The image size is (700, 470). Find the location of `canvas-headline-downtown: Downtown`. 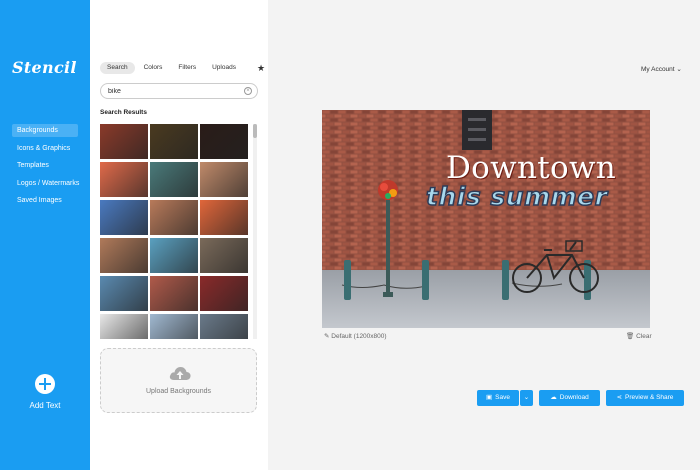

canvas-headline-downtown: Downtown is located at coordinates (531, 168).